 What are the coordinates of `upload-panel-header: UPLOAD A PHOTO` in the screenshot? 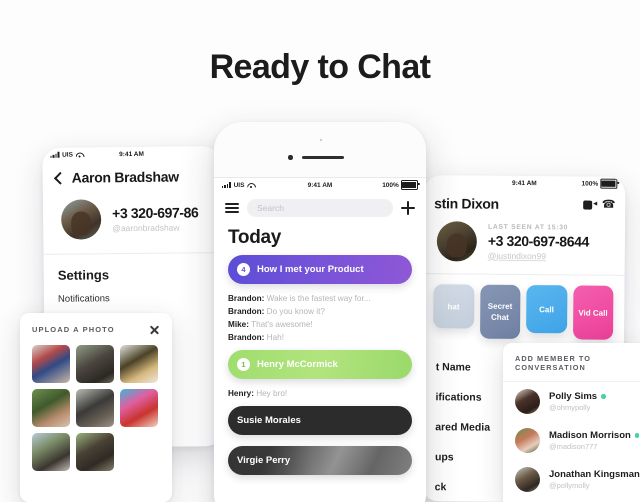 It's located at (96, 328).